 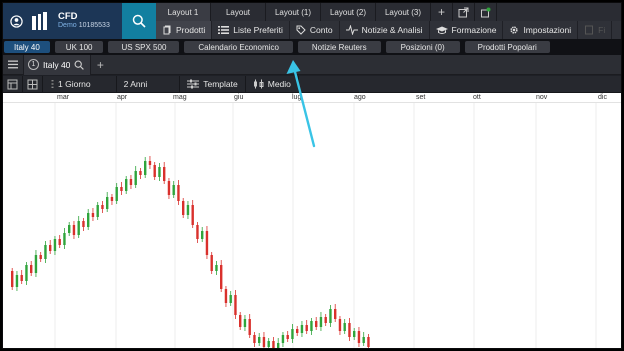 I want to click on interval-selector: 1 Giorno, so click(x=80, y=84).